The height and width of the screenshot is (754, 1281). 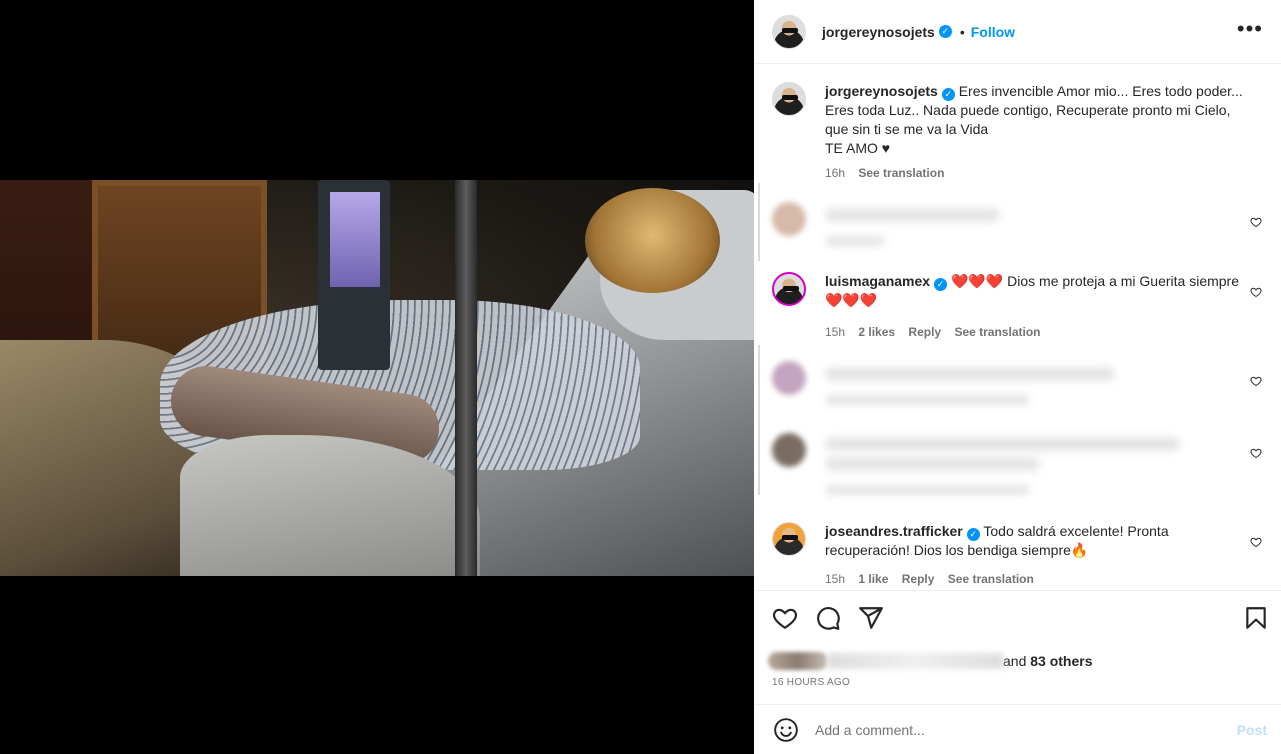 What do you see at coordinates (993, 32) in the screenshot?
I see `follow-button: Follow` at bounding box center [993, 32].